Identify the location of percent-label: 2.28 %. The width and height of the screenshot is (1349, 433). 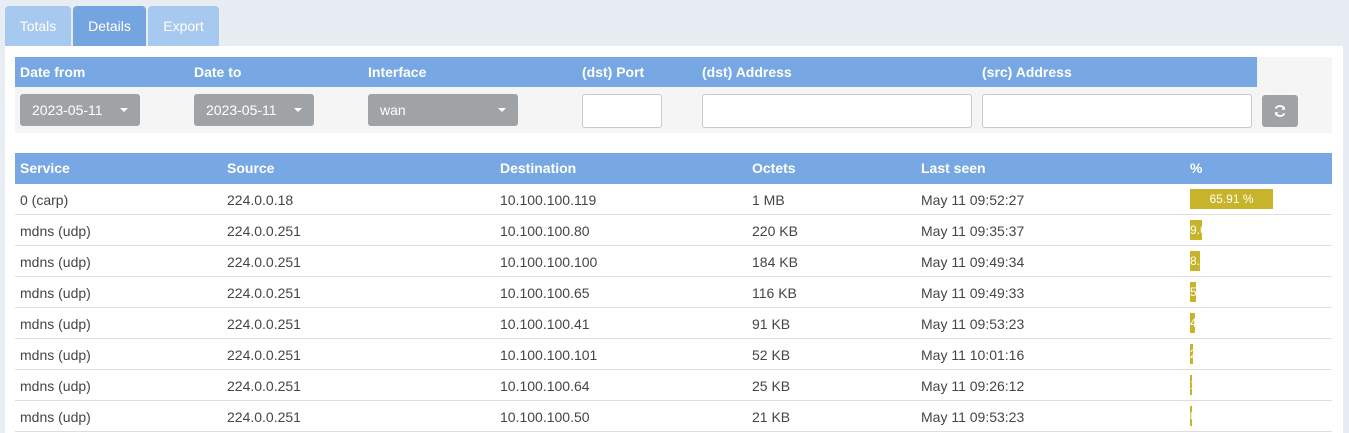
(1209, 354).